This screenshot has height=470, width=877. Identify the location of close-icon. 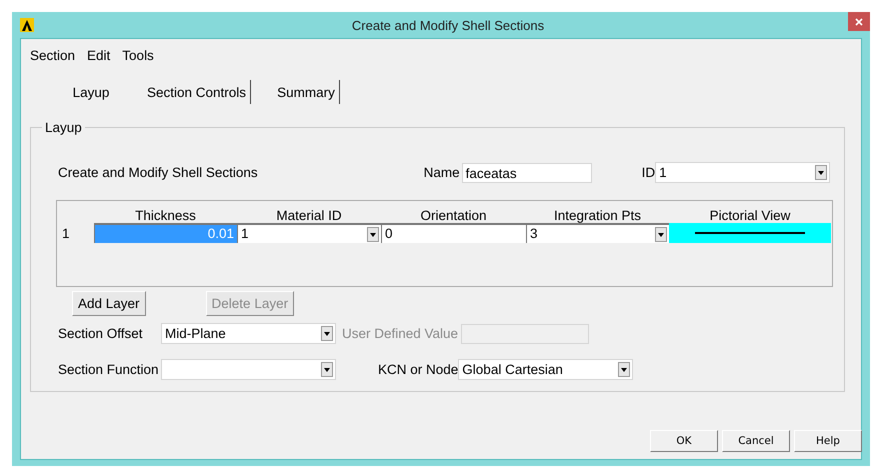
(859, 22).